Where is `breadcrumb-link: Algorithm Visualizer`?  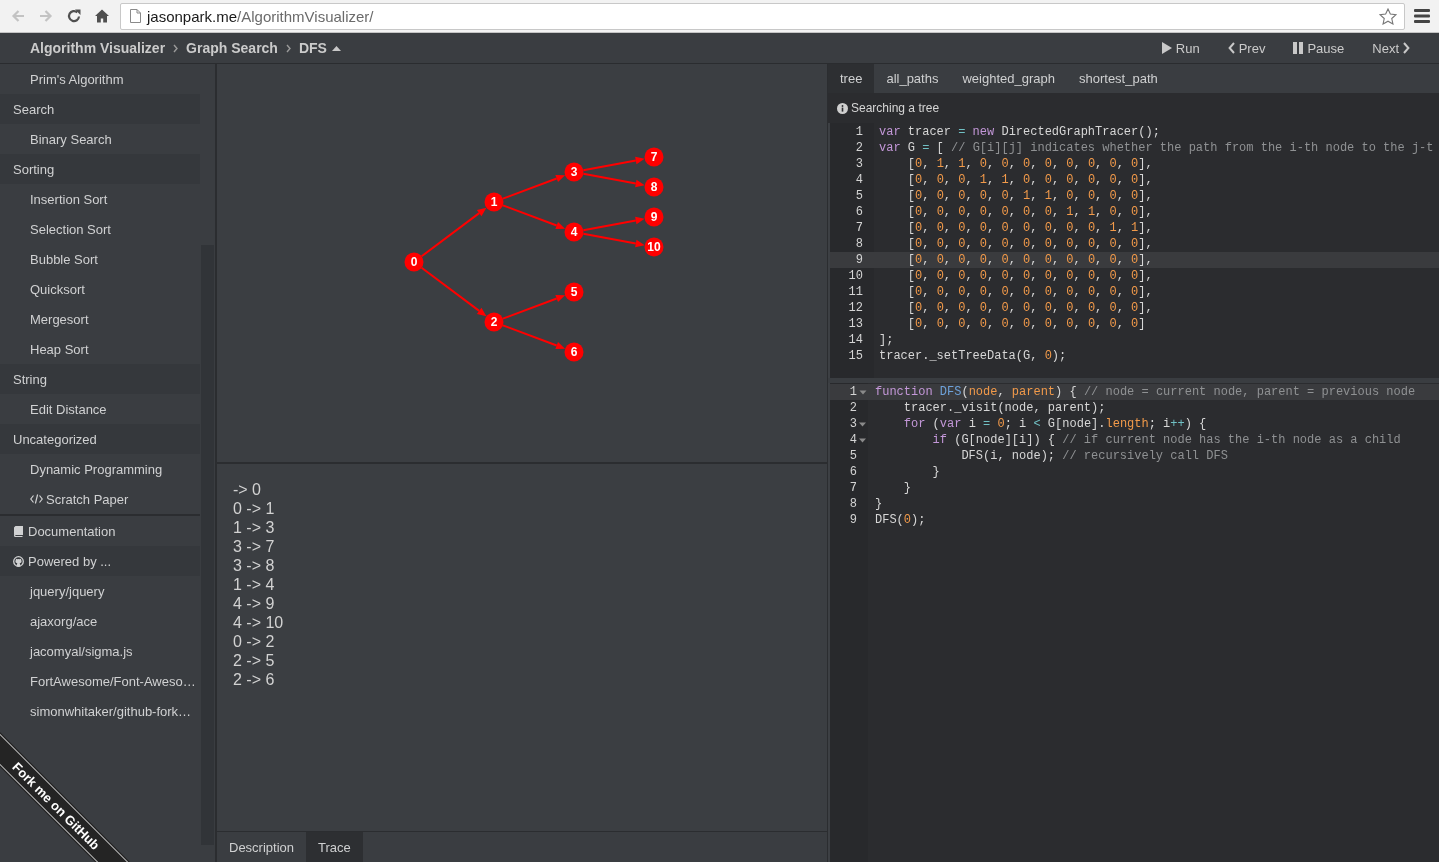 breadcrumb-link: Algorithm Visualizer is located at coordinates (98, 48).